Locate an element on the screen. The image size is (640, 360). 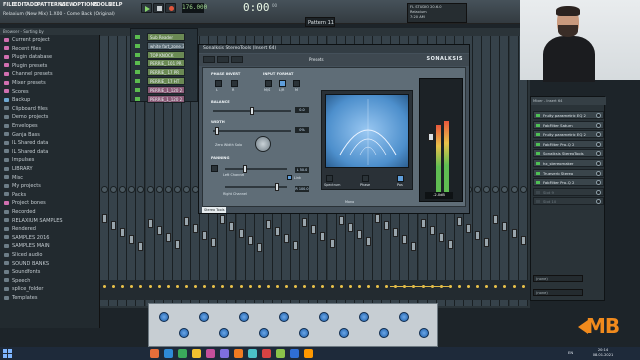
channel-row: PERRIE_ 101 PR is located at coordinates (166, 63).